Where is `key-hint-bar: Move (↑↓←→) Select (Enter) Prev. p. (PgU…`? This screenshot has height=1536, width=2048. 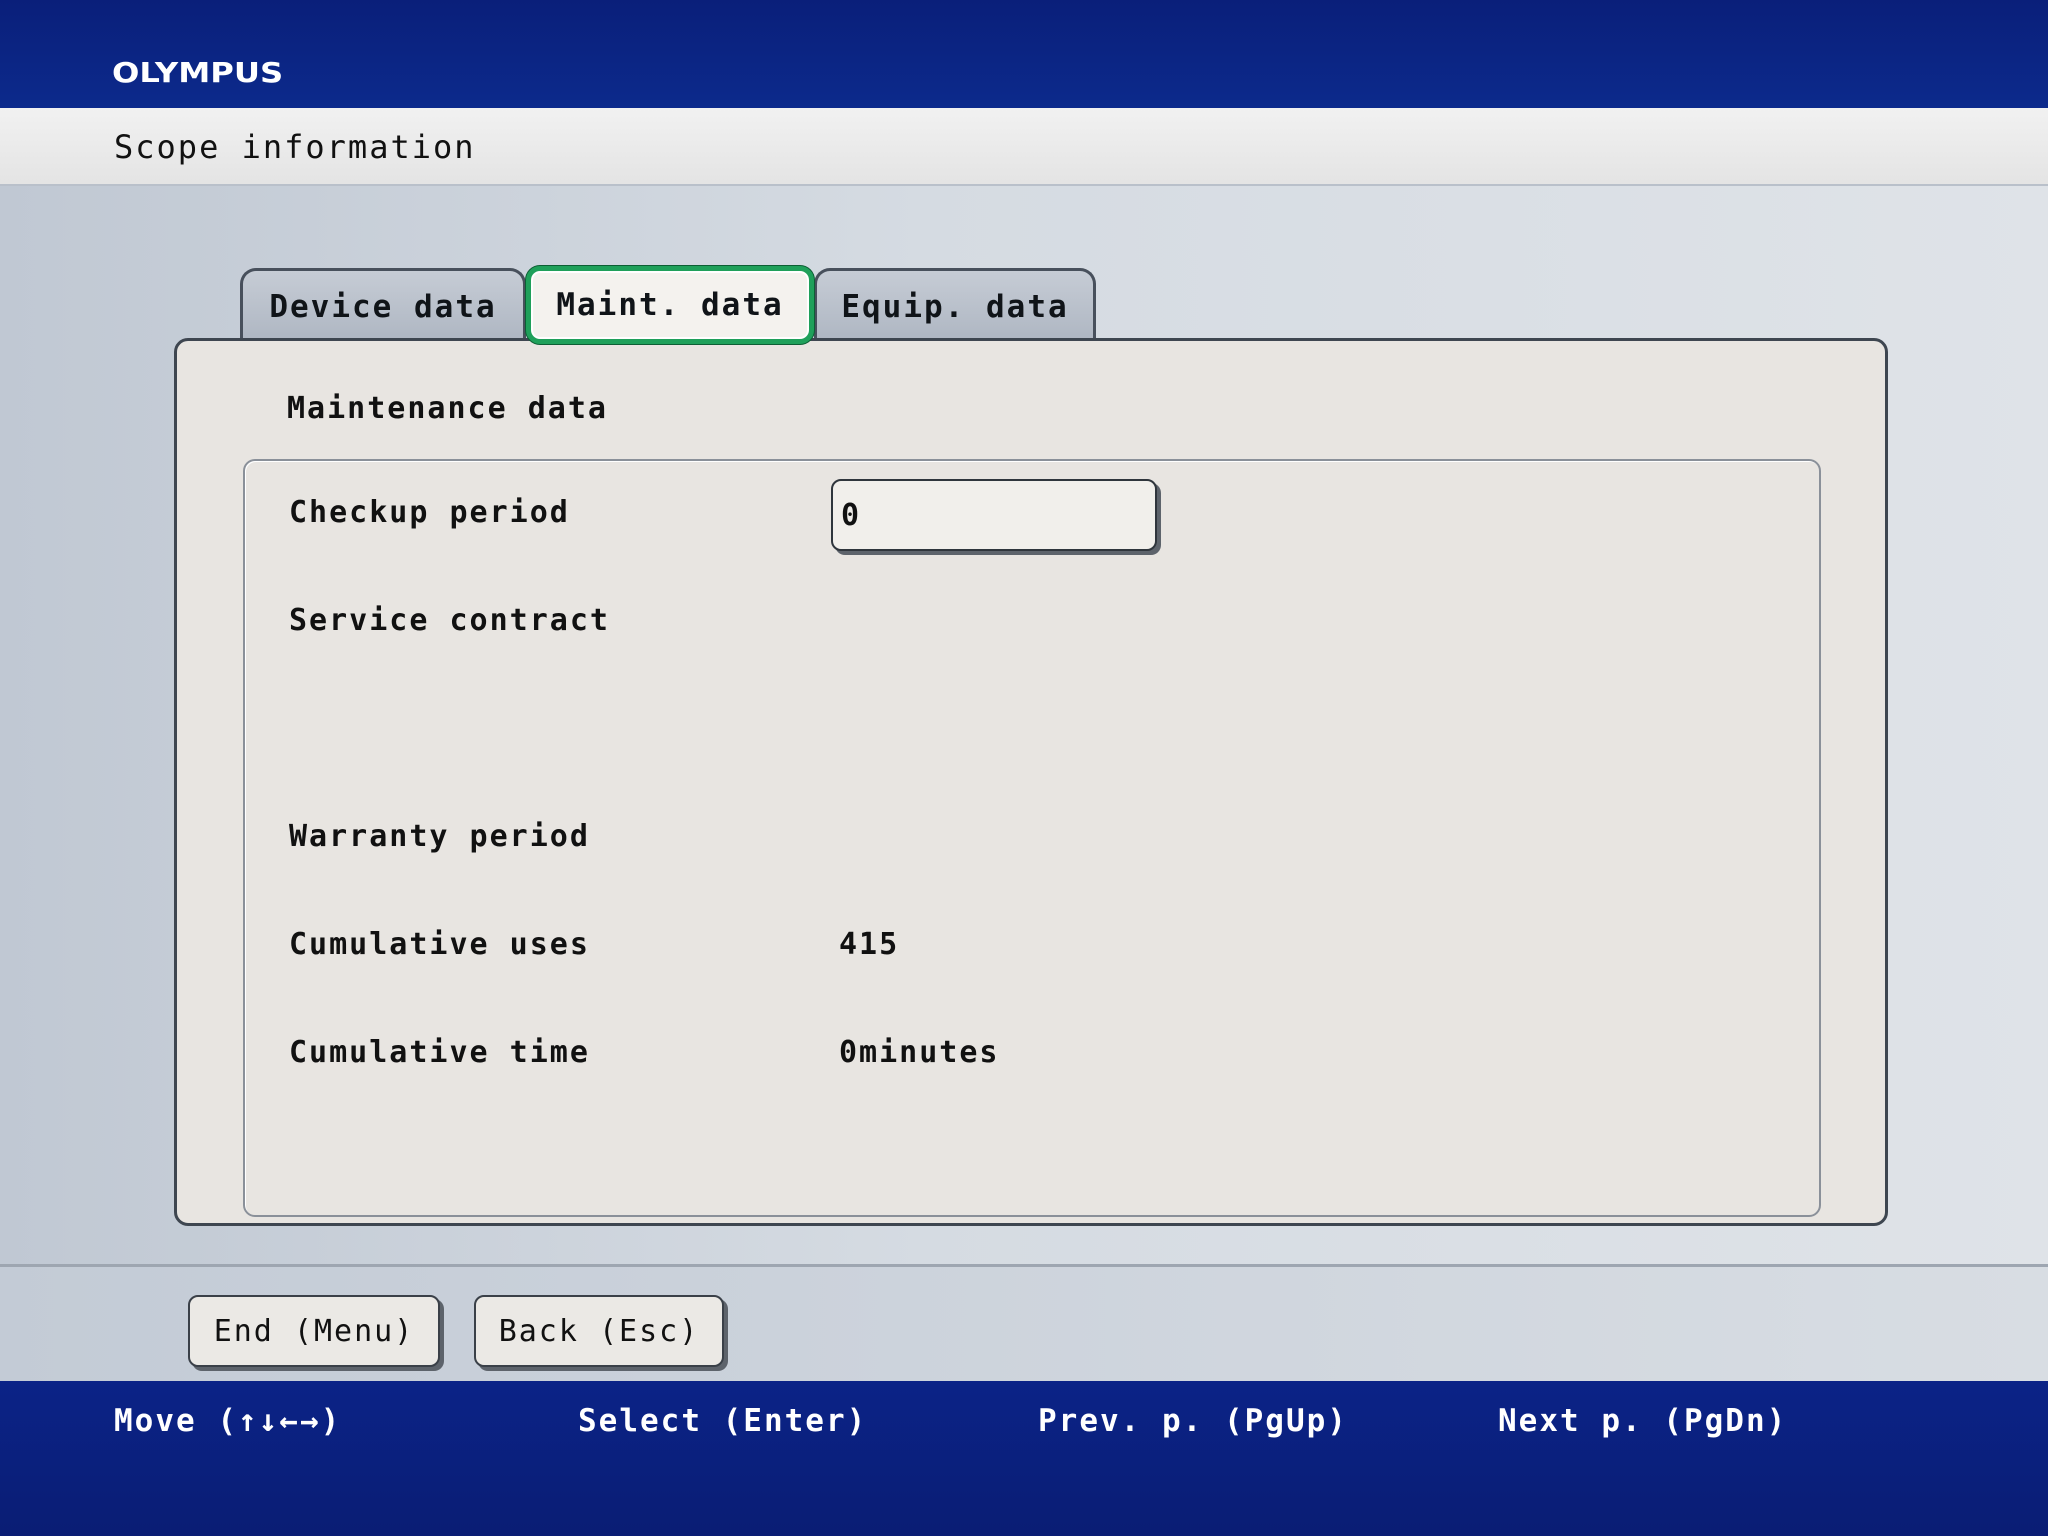
key-hint-bar: Move (↑↓←→) Select (Enter) Prev. p. (PgU… is located at coordinates (1024, 1458).